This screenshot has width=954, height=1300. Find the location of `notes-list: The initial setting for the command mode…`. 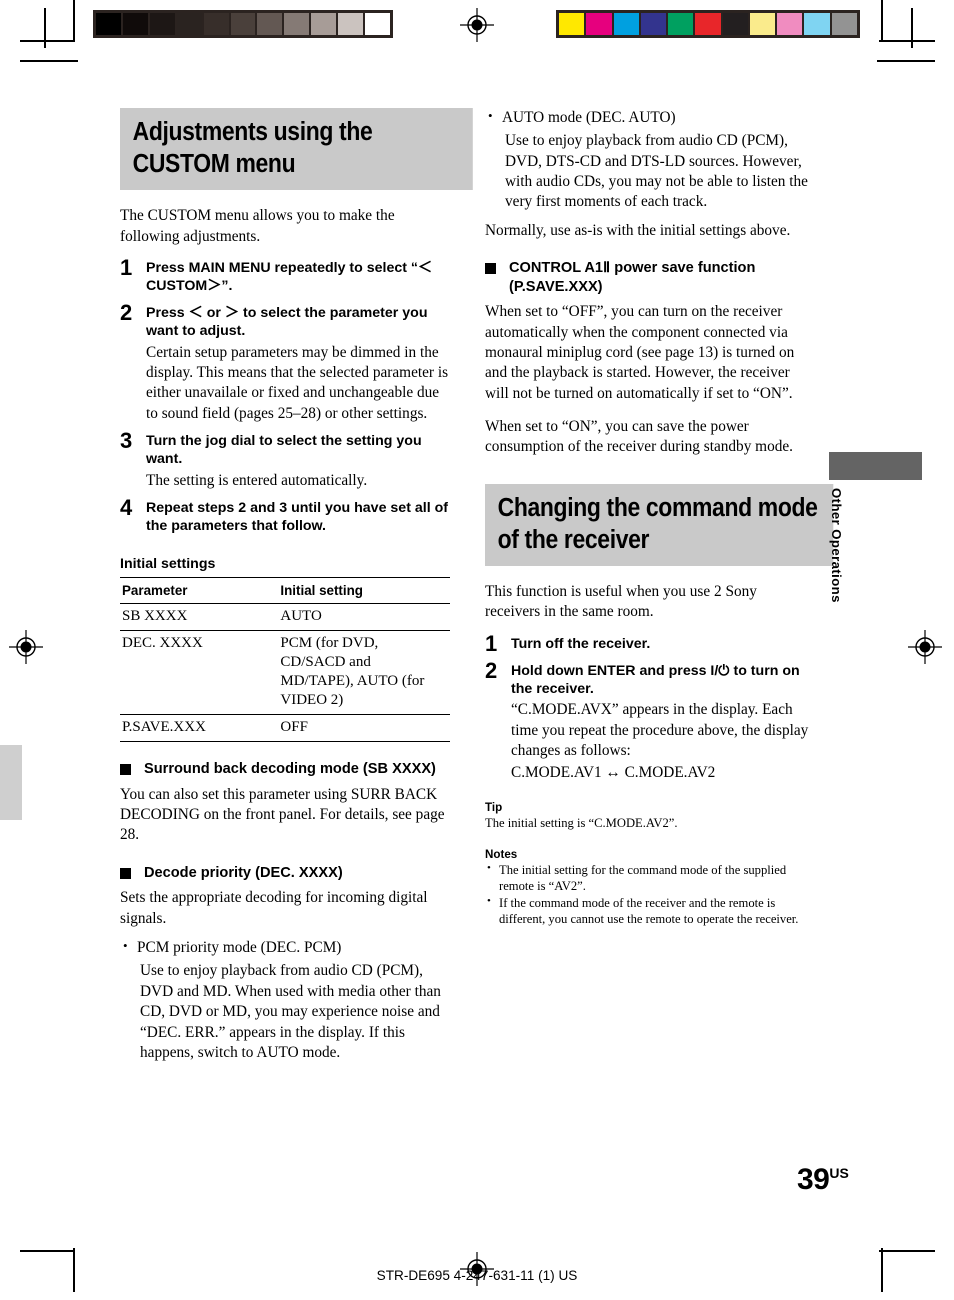

notes-list: The initial setting for the command mode… is located at coordinates (647, 894).